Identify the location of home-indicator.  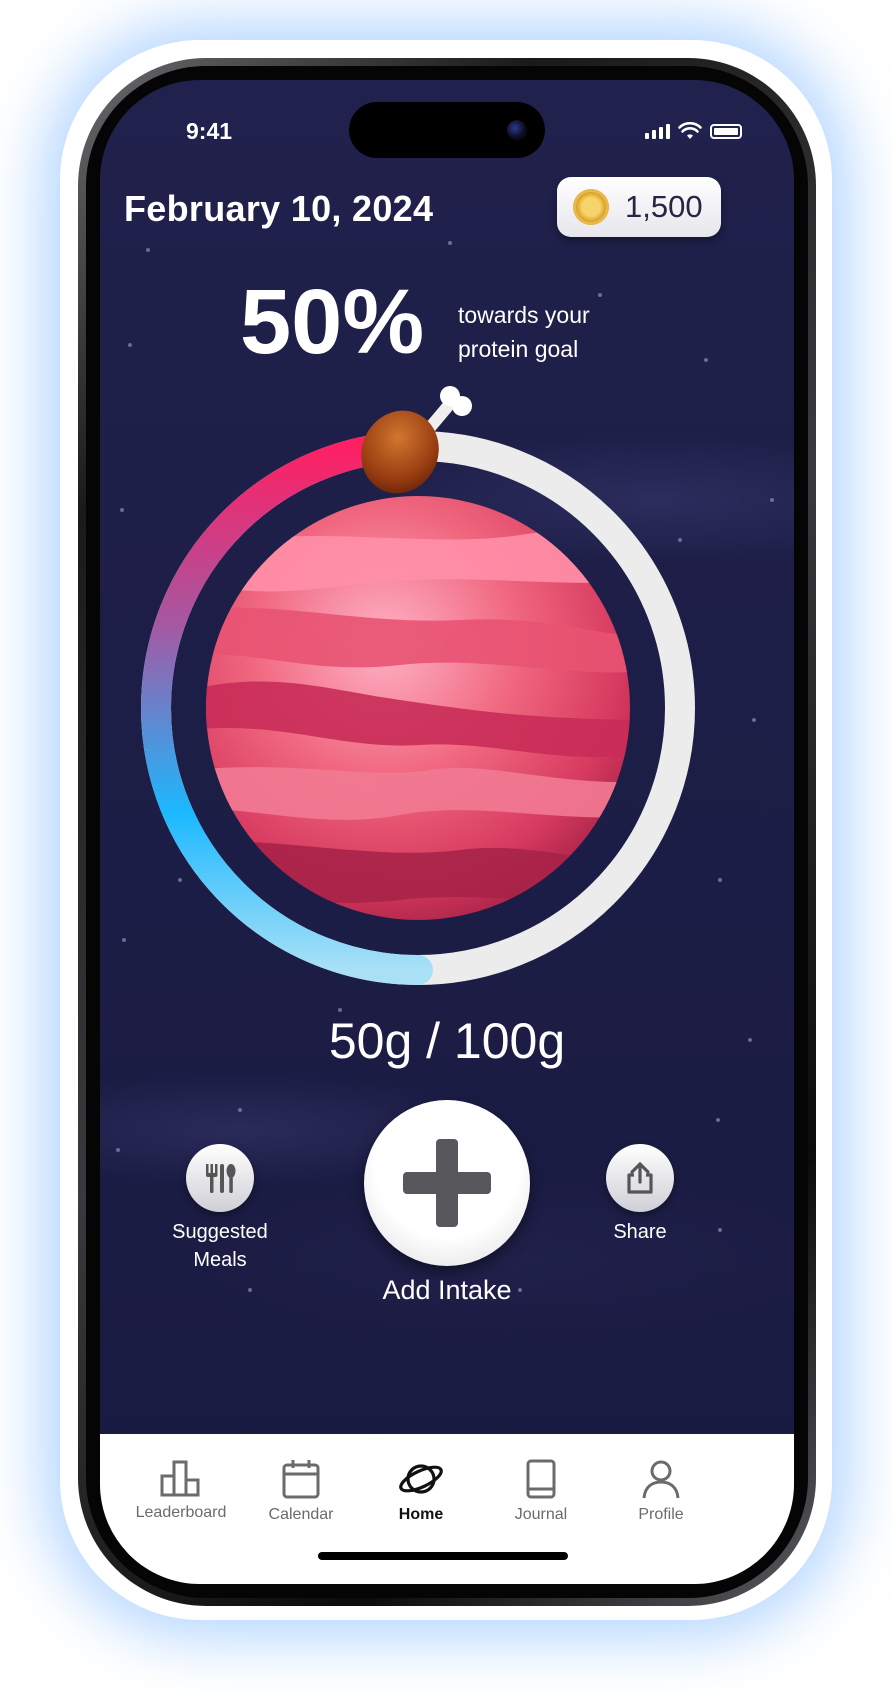
(443, 1556).